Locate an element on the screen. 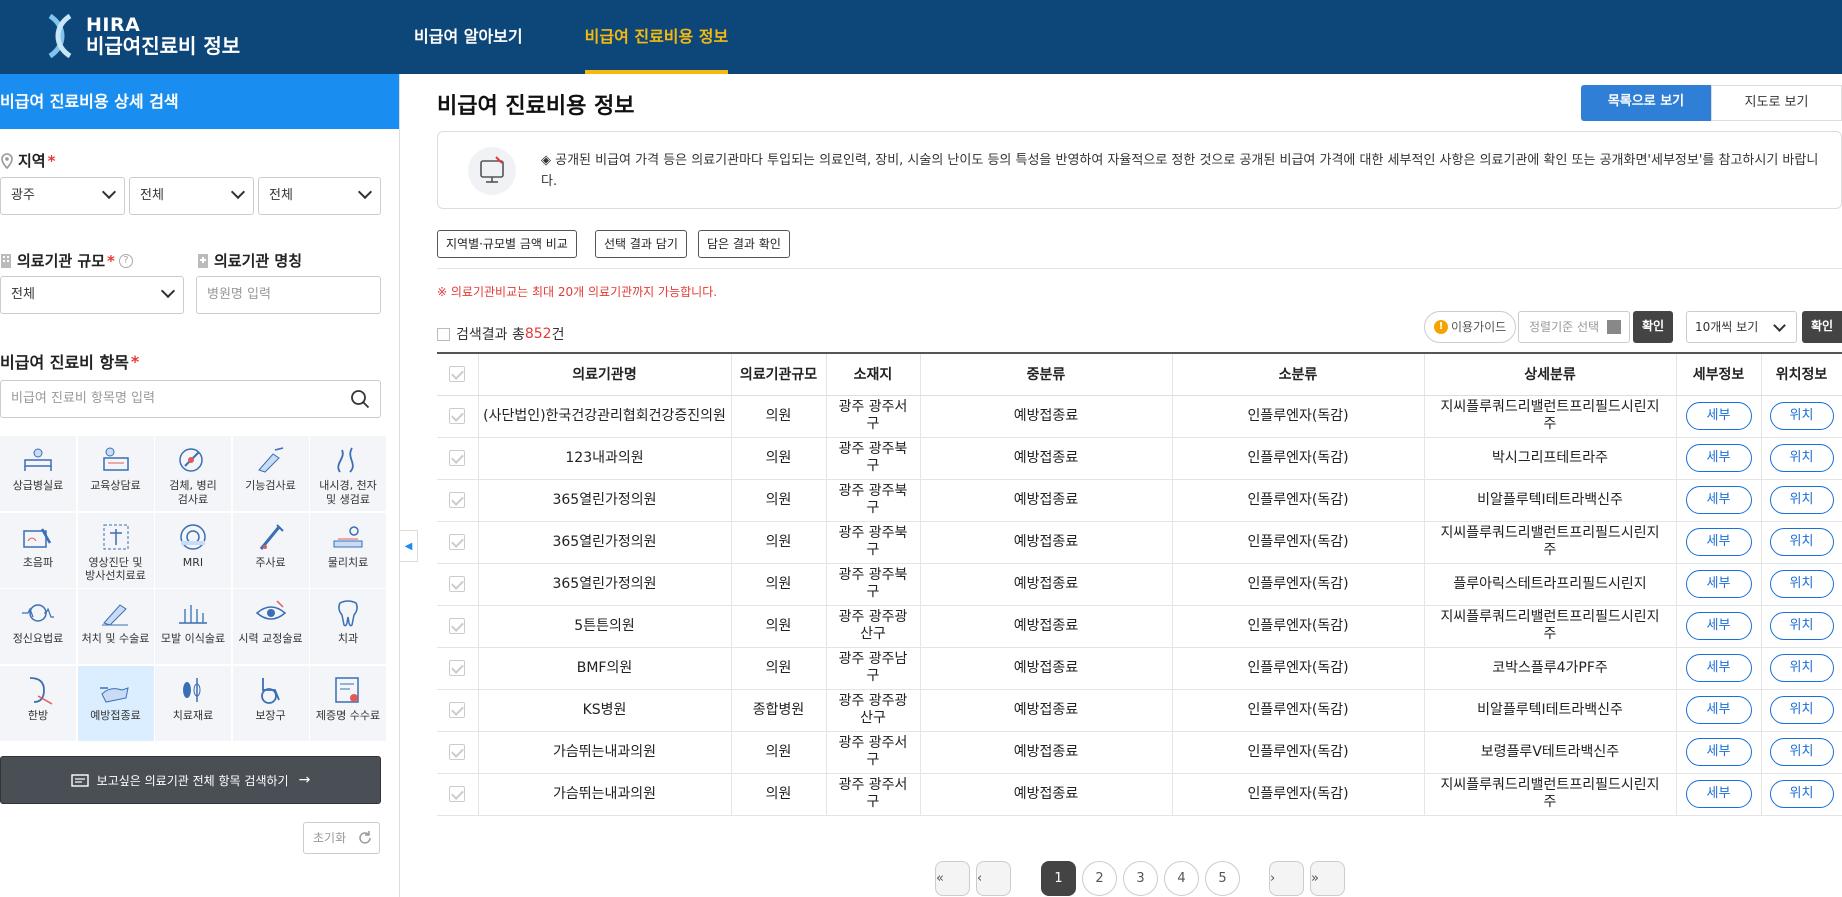 The height and width of the screenshot is (897, 1842). category-mri: MRI is located at coordinates (193, 550).